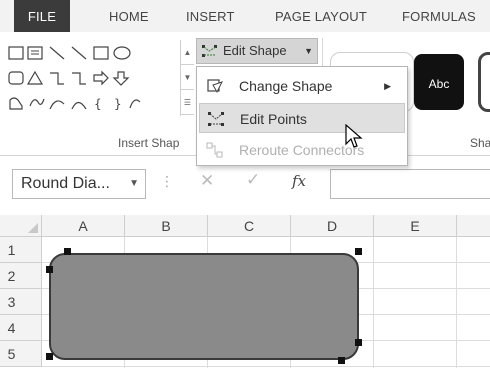 Image resolution: width=490 pixels, height=368 pixels. What do you see at coordinates (439, 16) in the screenshot?
I see `tab-formulas: FORMULAS` at bounding box center [439, 16].